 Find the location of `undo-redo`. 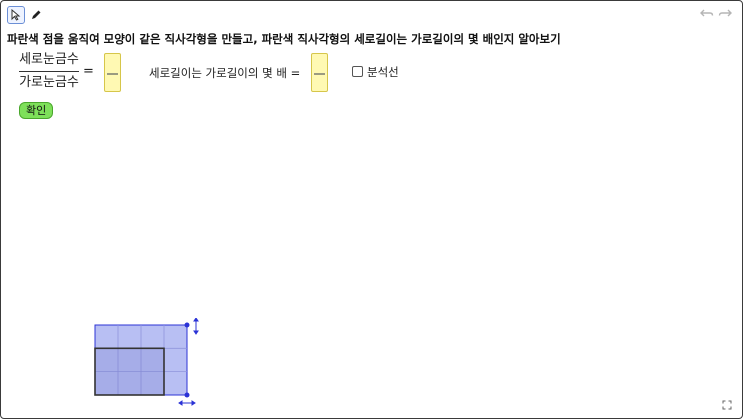

undo-redo is located at coordinates (716, 13).